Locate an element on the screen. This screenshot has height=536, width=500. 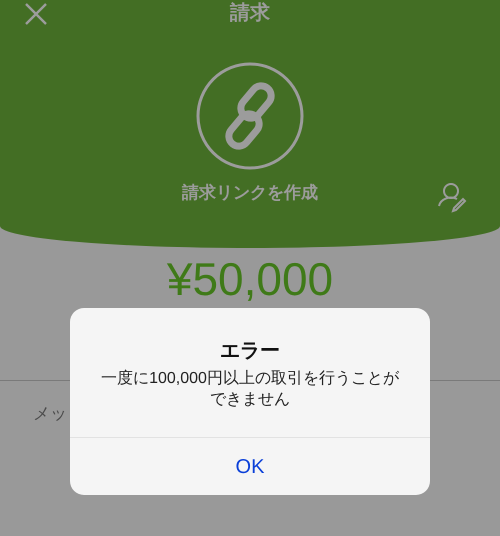
dialog-title: エラー is located at coordinates (250, 351).